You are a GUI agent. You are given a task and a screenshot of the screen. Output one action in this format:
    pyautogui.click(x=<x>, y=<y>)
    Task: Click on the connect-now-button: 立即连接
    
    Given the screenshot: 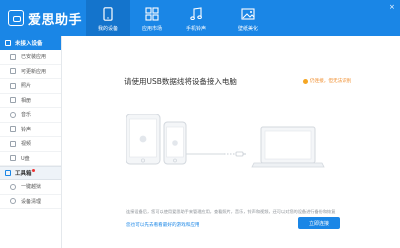 What is the action you would take?
    pyautogui.click(x=319, y=223)
    